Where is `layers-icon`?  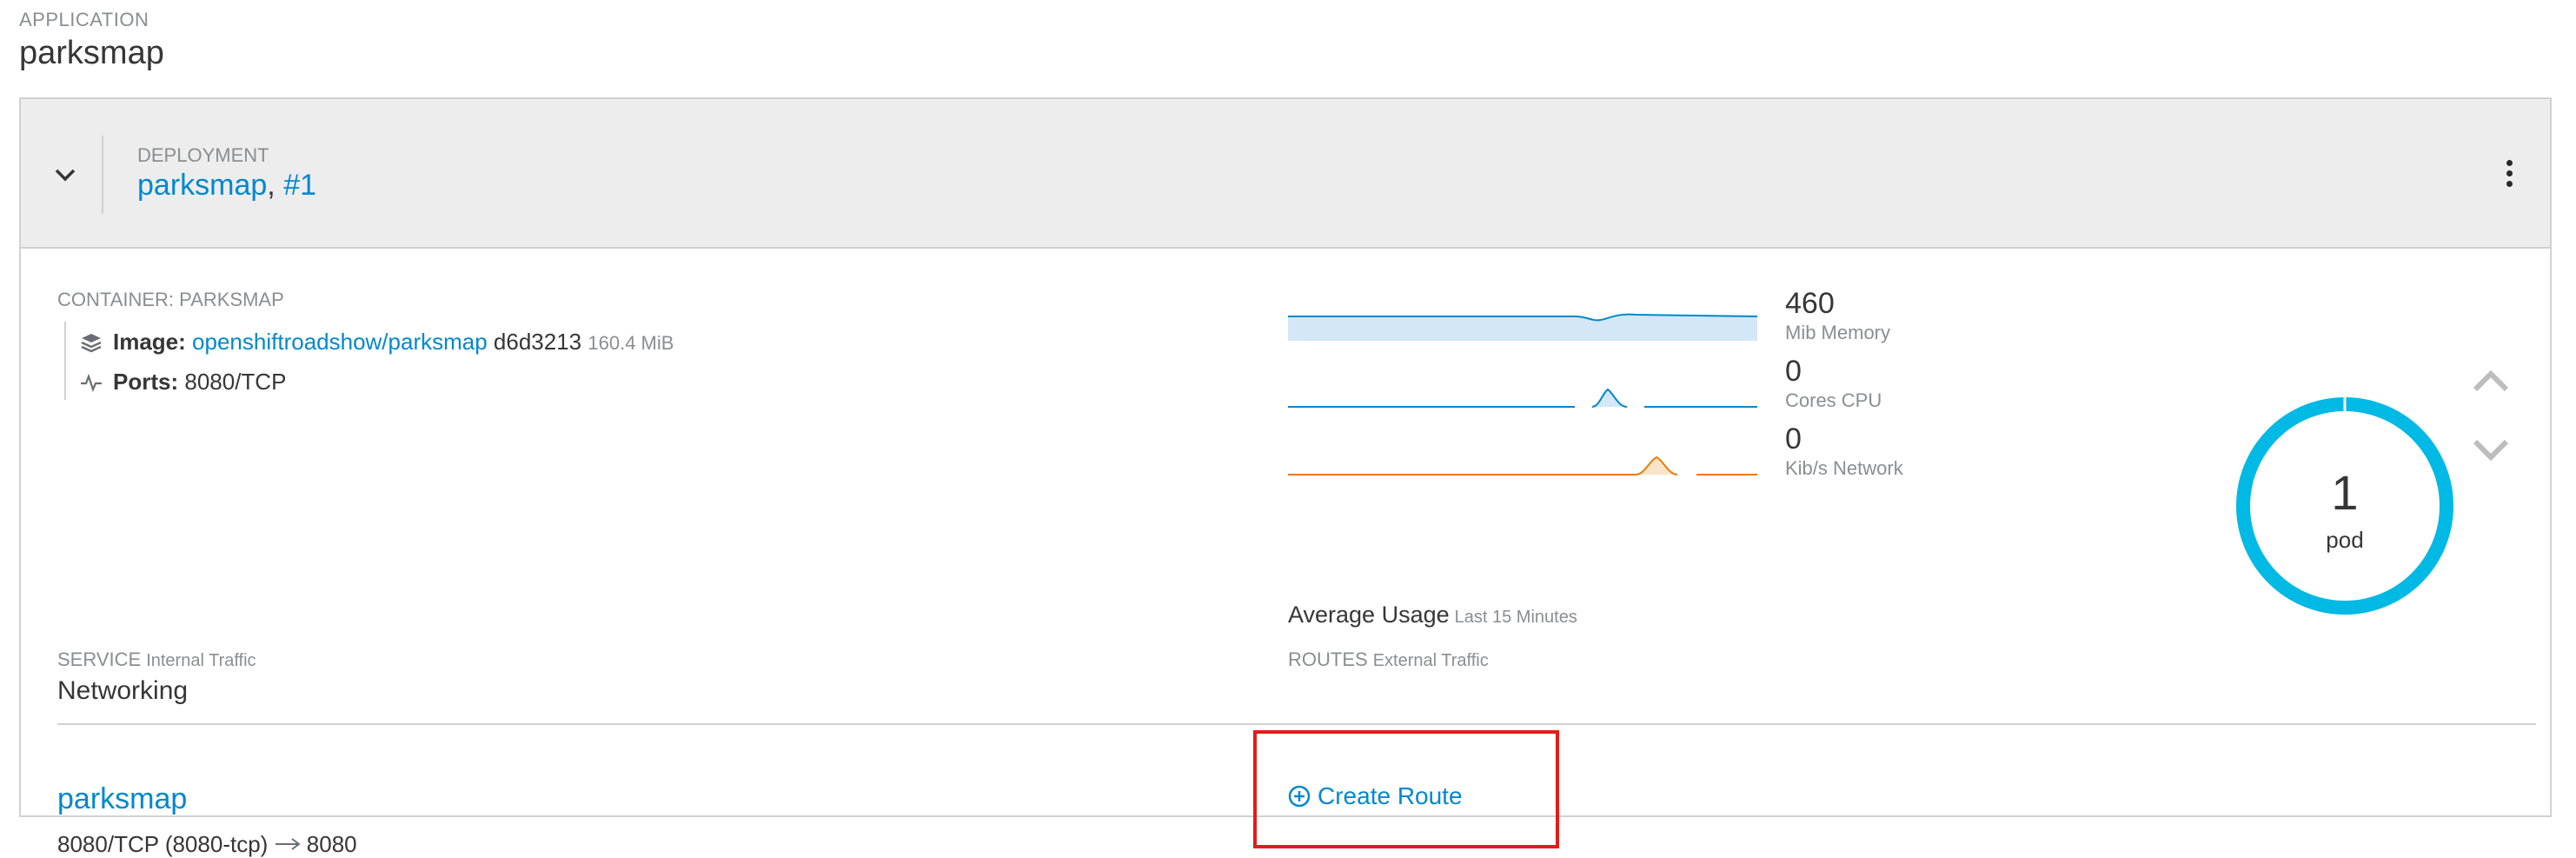
layers-icon is located at coordinates (91, 343).